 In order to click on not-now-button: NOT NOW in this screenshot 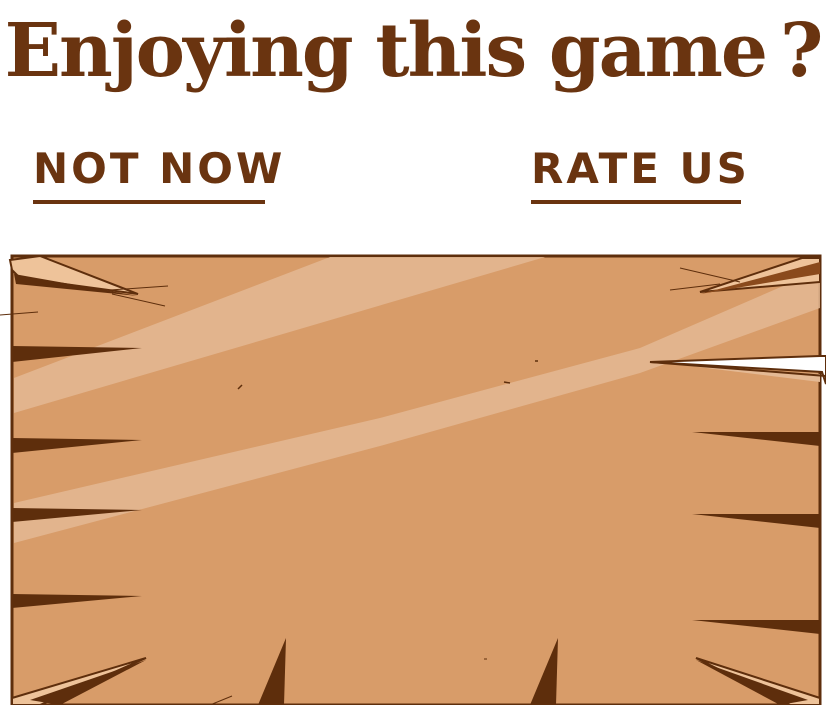, I will do `click(157, 174)`.